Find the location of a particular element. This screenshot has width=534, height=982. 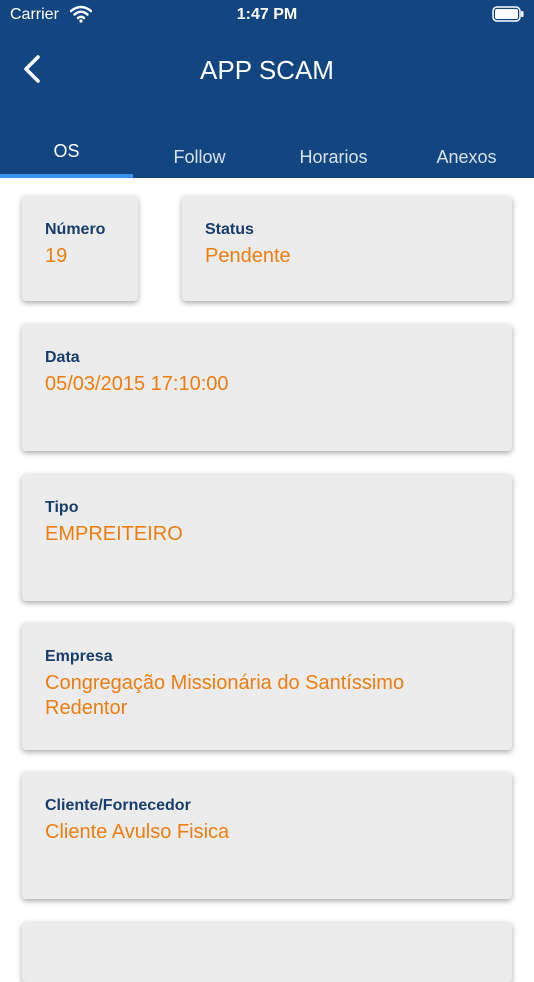

cliente-card: Cliente/Fornecedor Cliente Avulso Fisica is located at coordinates (267, 835).